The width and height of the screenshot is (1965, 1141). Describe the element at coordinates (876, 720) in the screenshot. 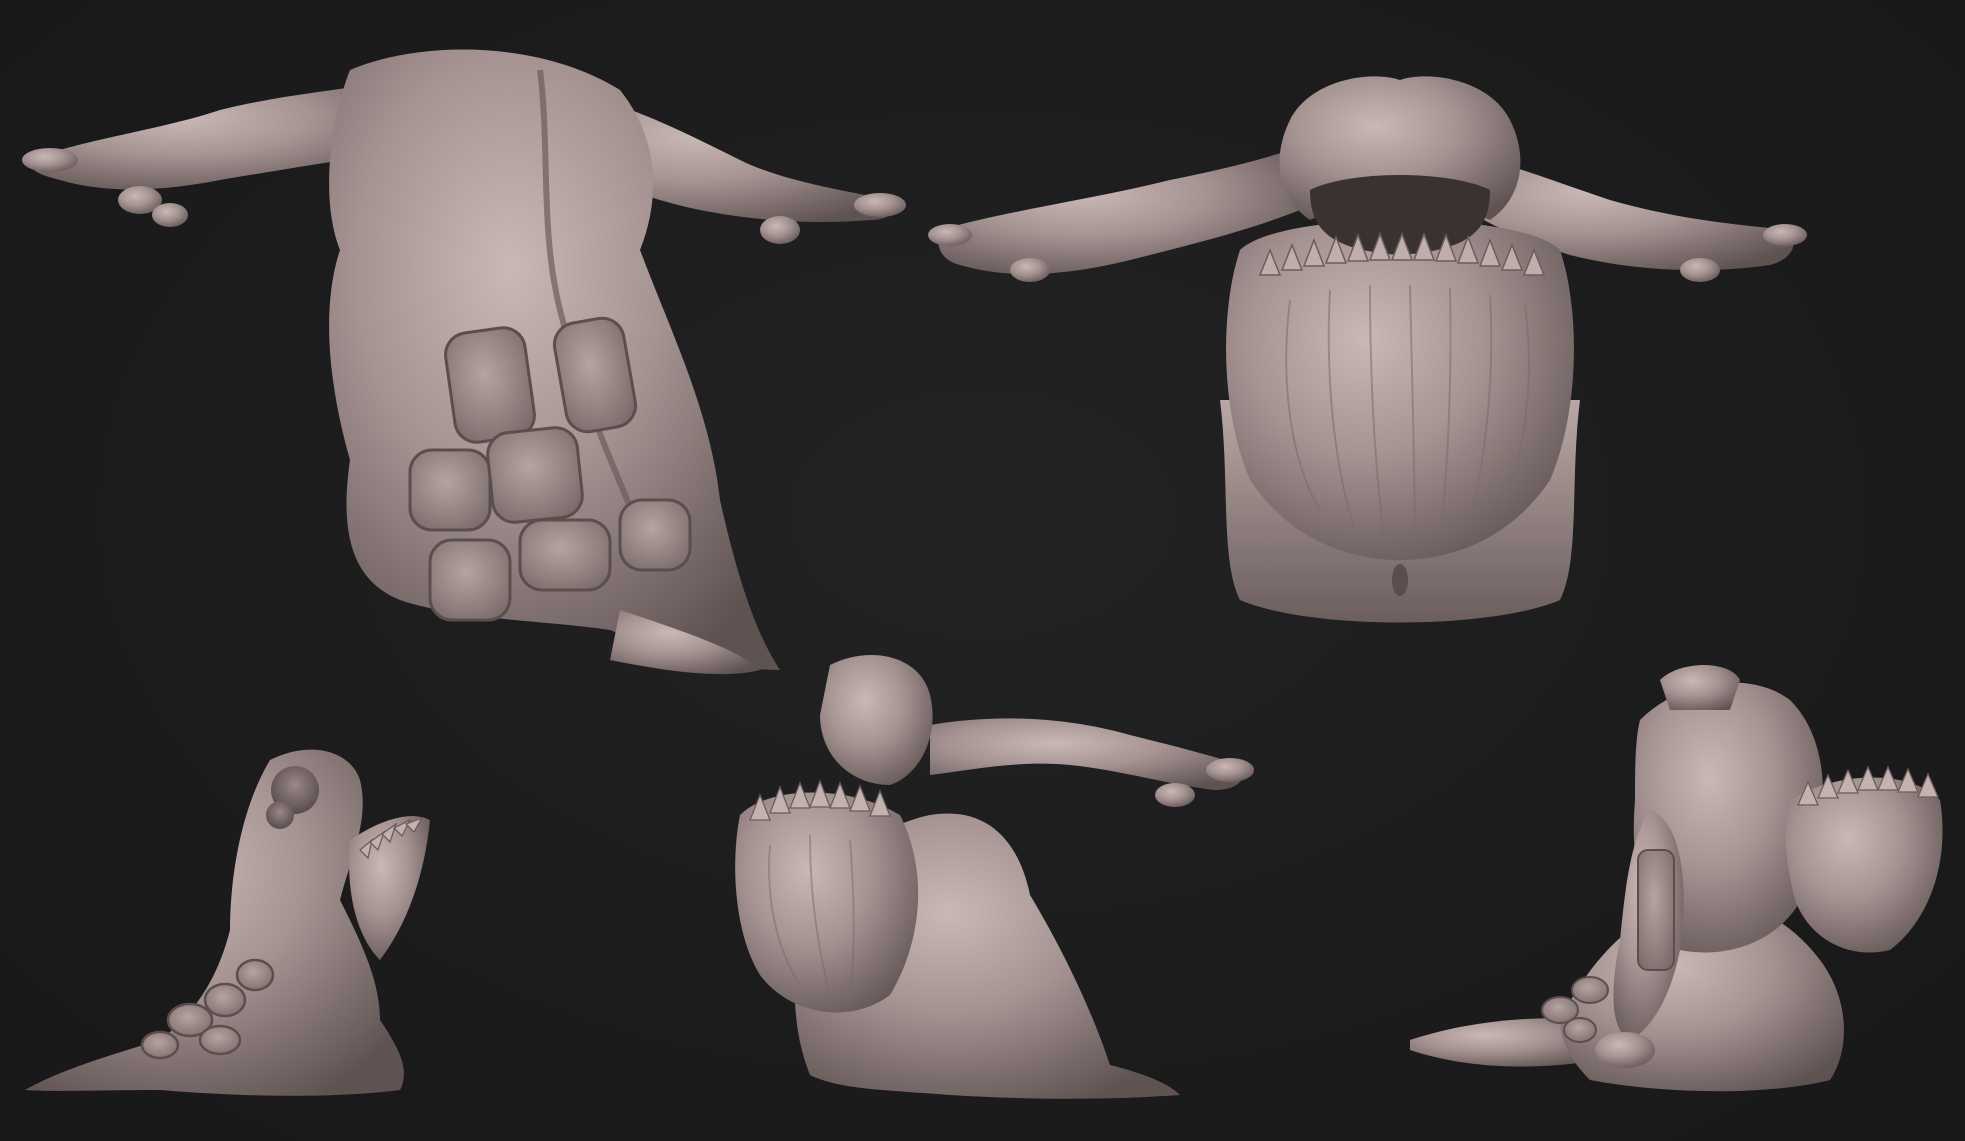

I see `head` at that location.